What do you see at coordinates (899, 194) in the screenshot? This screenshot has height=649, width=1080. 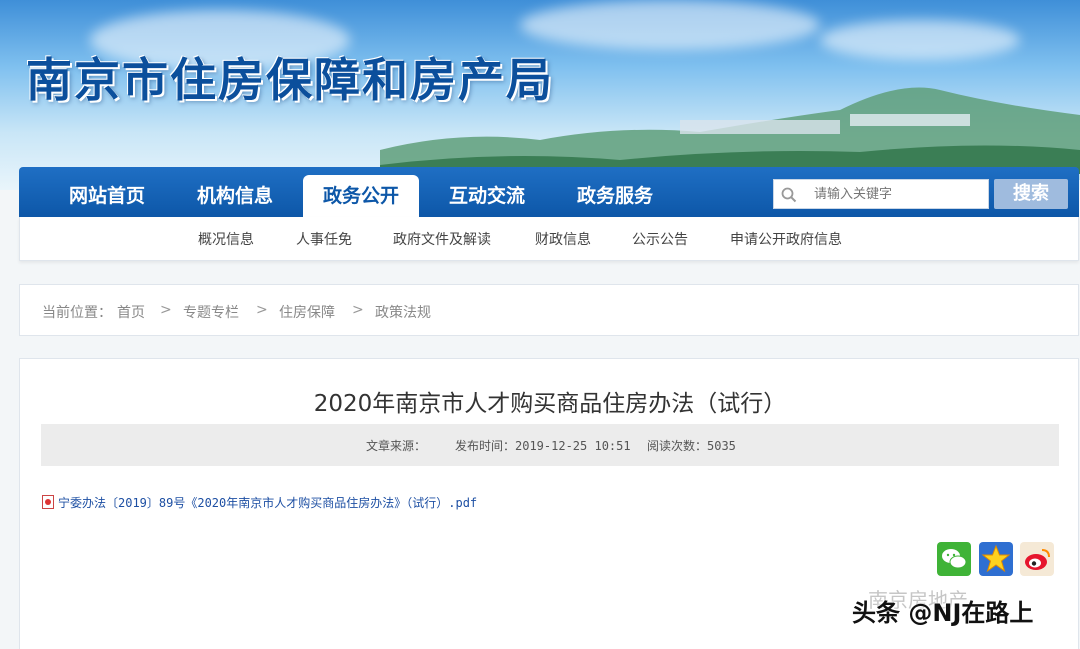 I see `search-input` at bounding box center [899, 194].